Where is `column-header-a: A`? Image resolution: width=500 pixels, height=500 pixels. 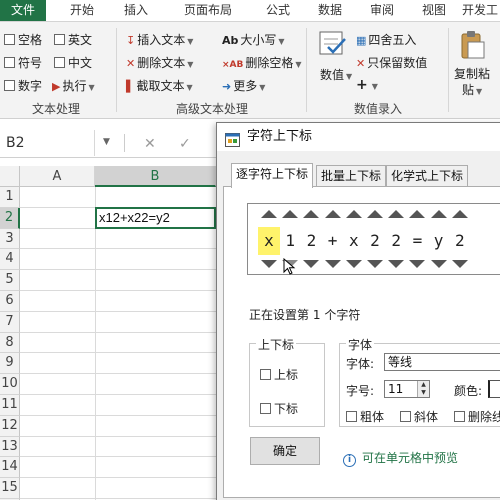
column-header-a: A is located at coordinates (57, 176).